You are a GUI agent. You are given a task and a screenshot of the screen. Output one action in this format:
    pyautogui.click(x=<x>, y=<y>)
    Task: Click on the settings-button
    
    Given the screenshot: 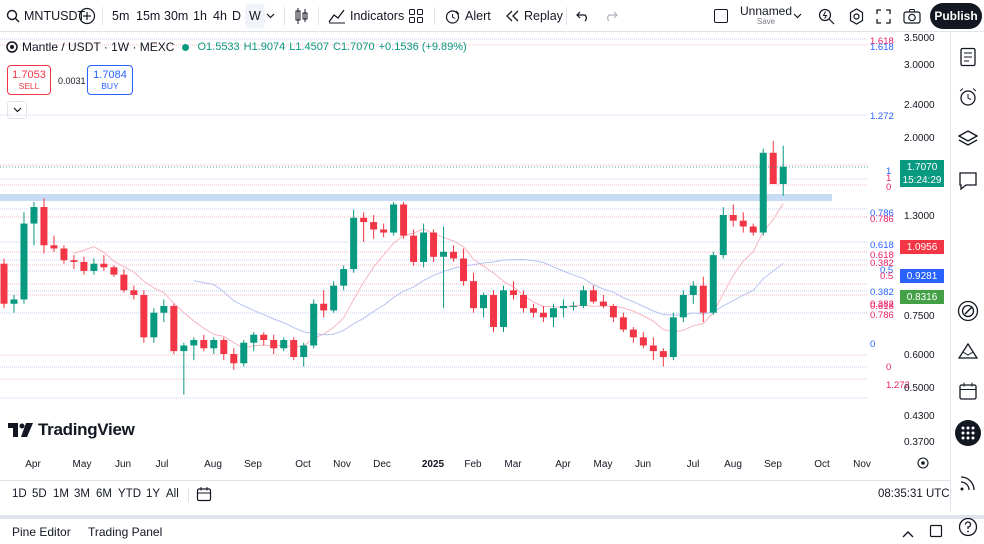 What is the action you would take?
    pyautogui.click(x=856, y=16)
    